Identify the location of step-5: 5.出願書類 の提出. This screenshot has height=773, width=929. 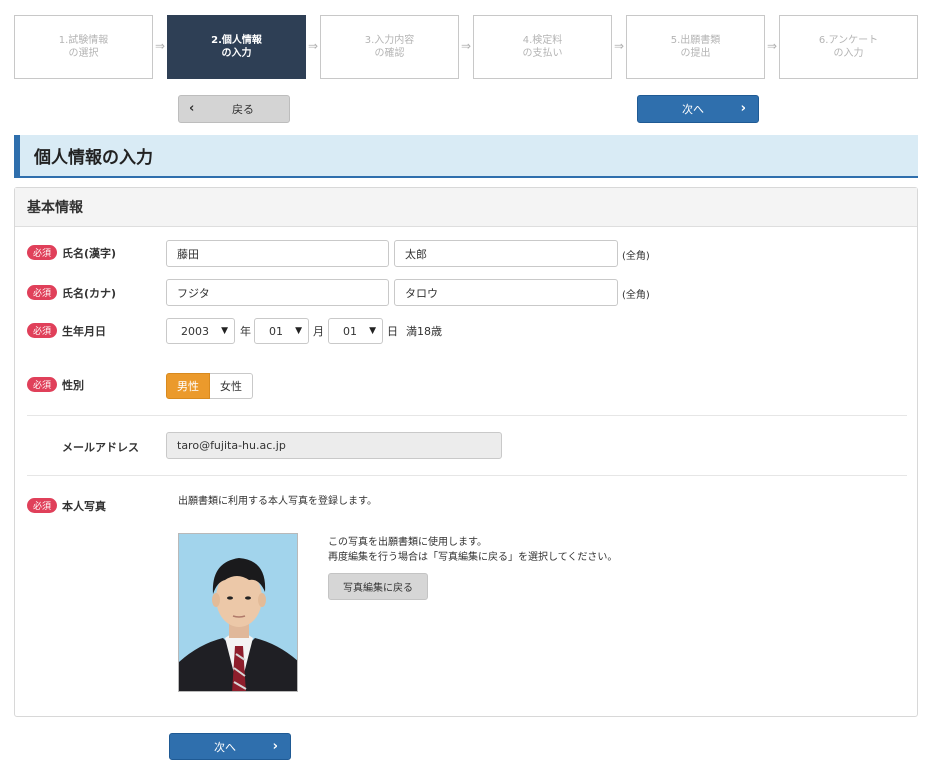
(695, 47).